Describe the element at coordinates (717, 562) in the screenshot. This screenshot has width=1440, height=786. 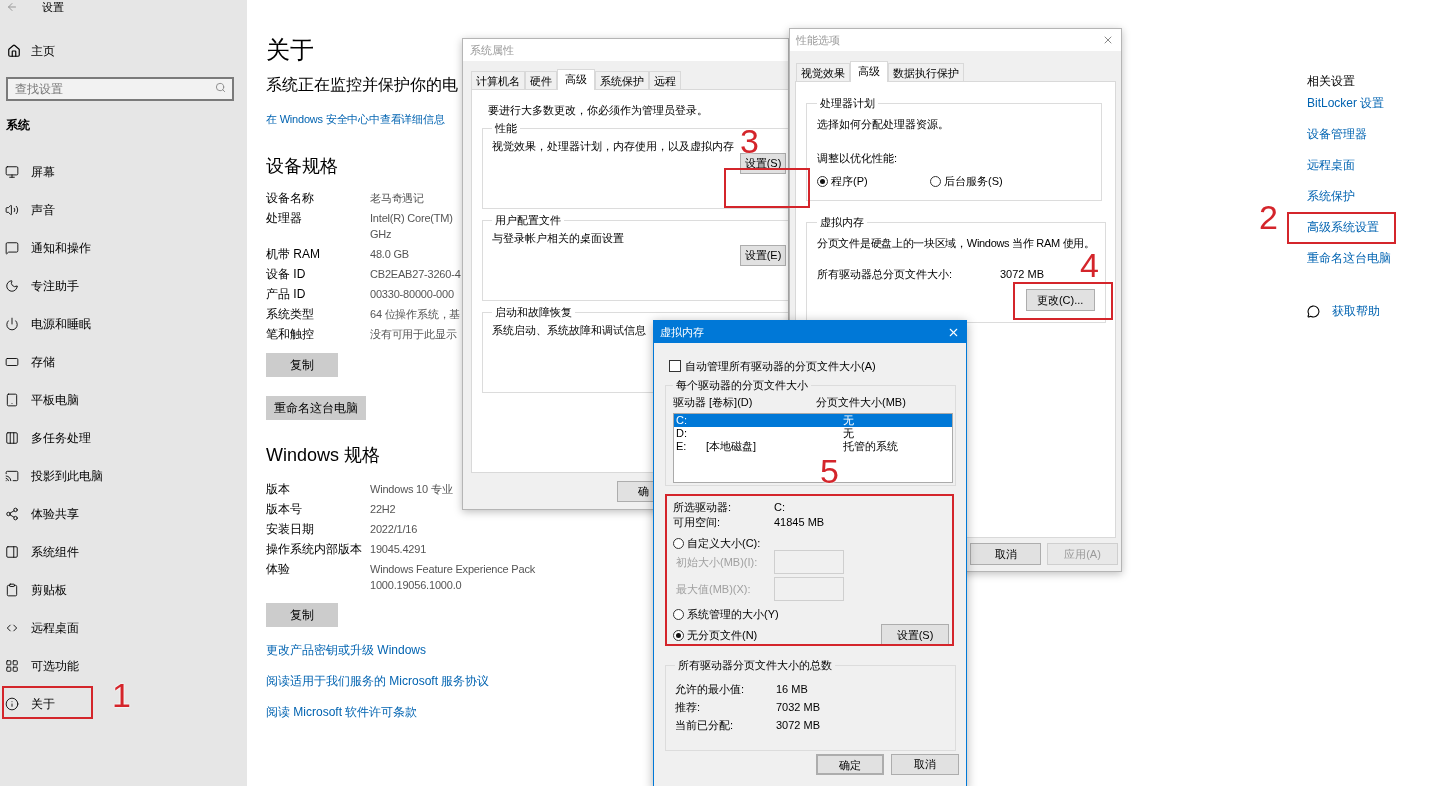
I see `field-label: 初始大小(MB)(I):` at that location.